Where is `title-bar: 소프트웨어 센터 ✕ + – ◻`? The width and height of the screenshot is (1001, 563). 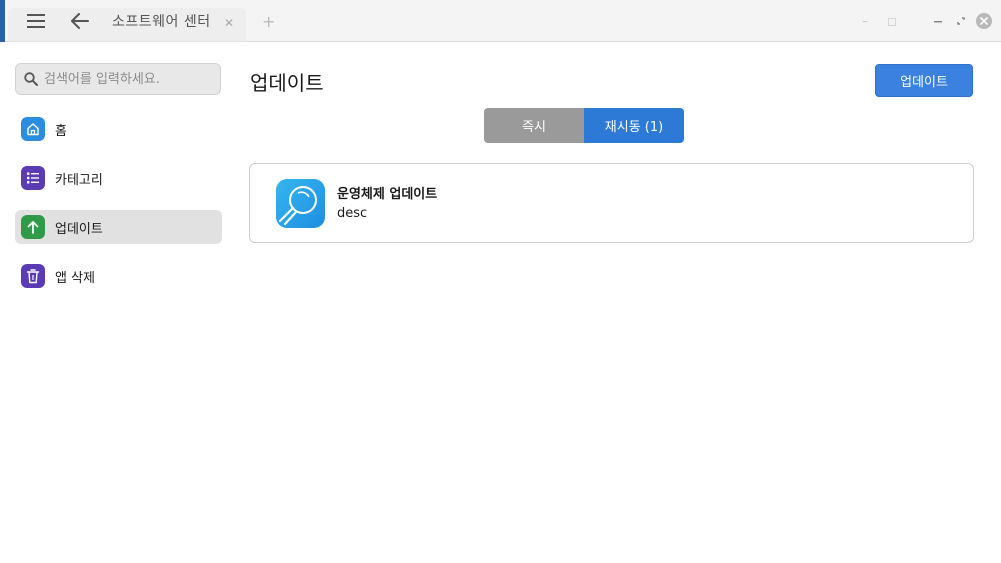
title-bar: 소프트웨어 센터 ✕ + – ◻ is located at coordinates (500, 21).